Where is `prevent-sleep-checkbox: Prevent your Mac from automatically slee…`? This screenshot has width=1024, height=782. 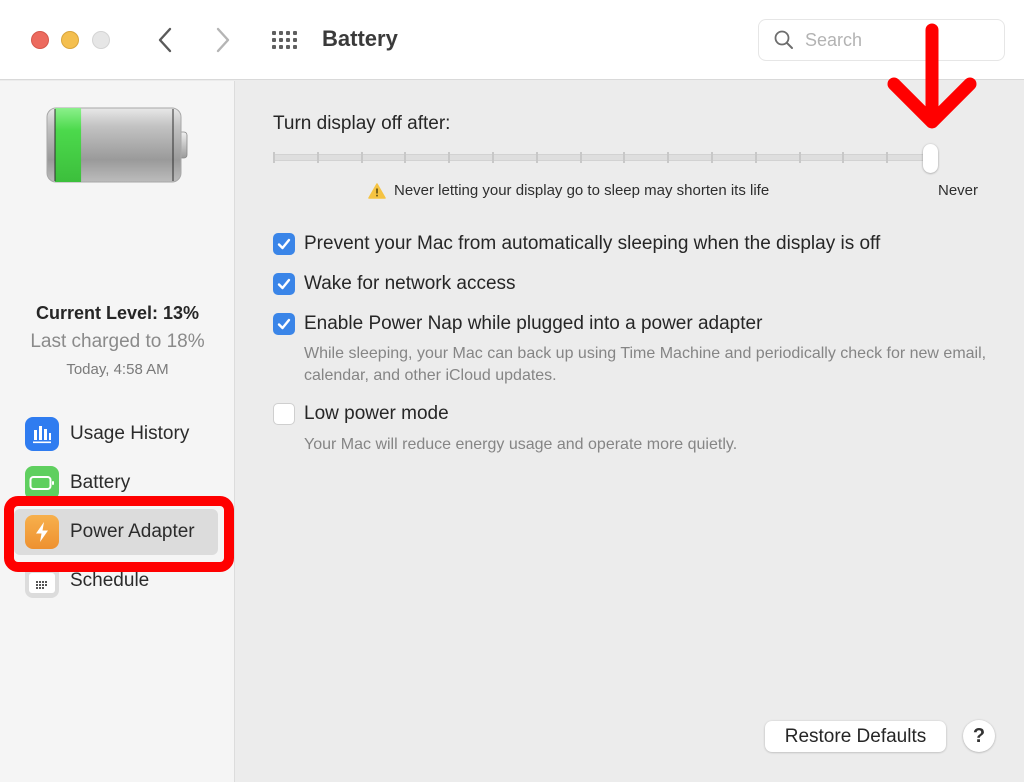
prevent-sleep-checkbox: Prevent your Mac from automatically slee… is located at coordinates (576, 244).